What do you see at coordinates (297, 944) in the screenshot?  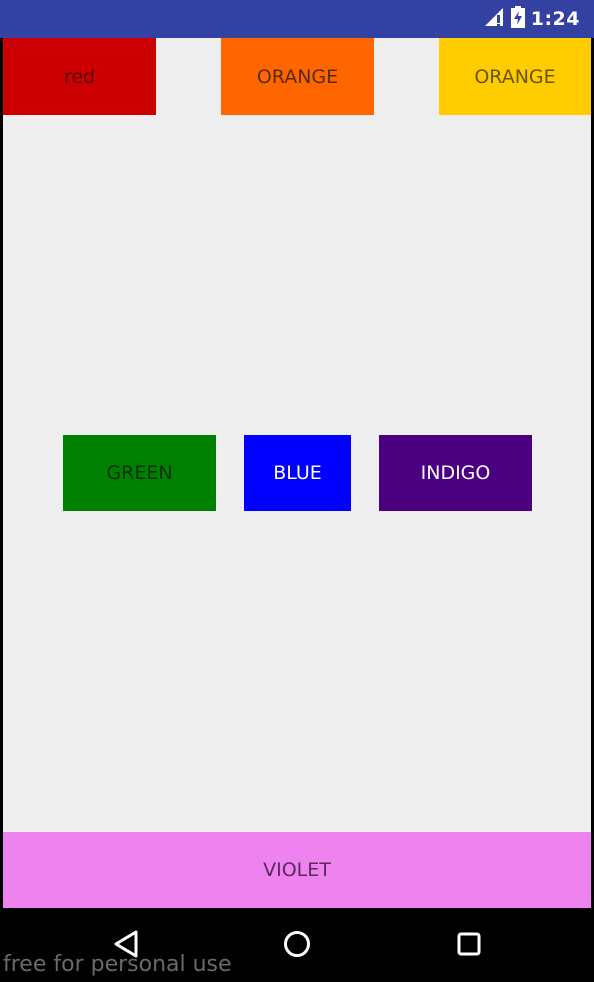 I see `home-icon` at bounding box center [297, 944].